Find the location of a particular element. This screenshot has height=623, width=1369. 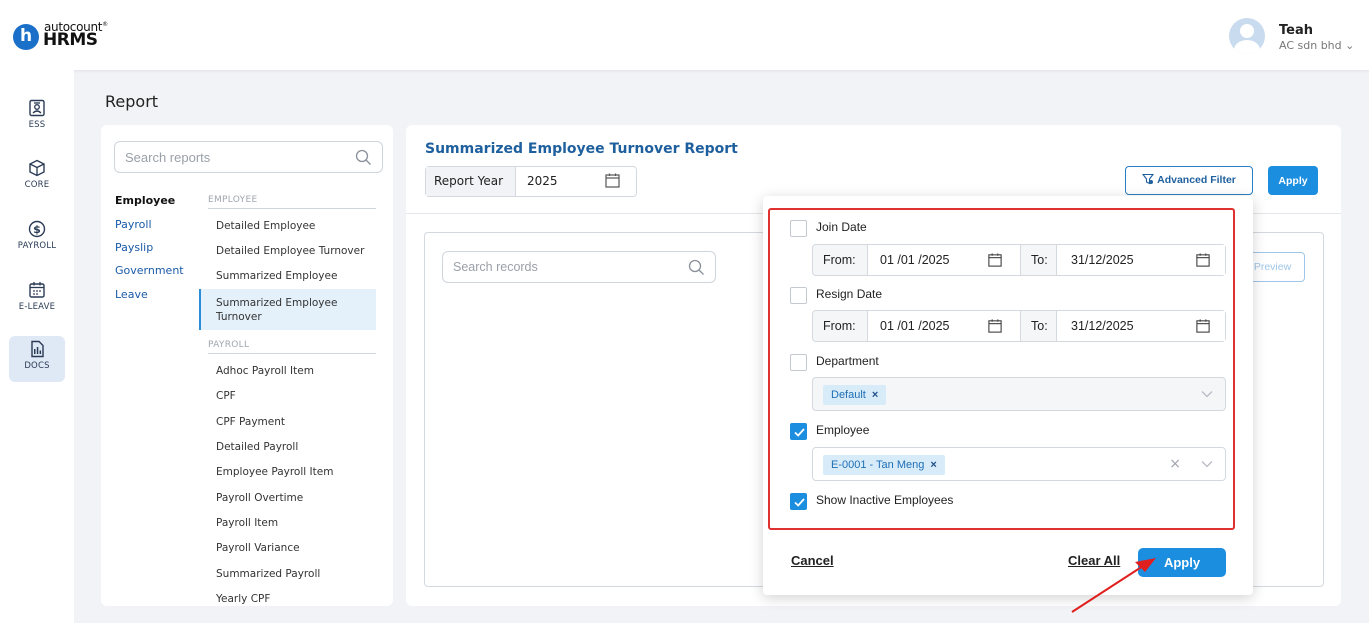

report-year-label: Report Year is located at coordinates (471, 181).